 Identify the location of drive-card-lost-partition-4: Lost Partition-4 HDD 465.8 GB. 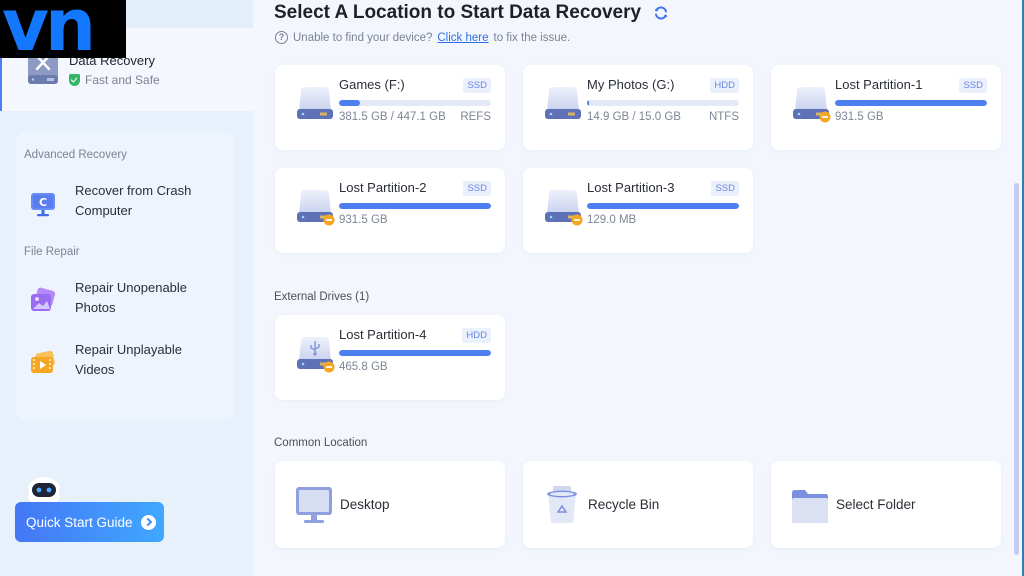
(390, 357).